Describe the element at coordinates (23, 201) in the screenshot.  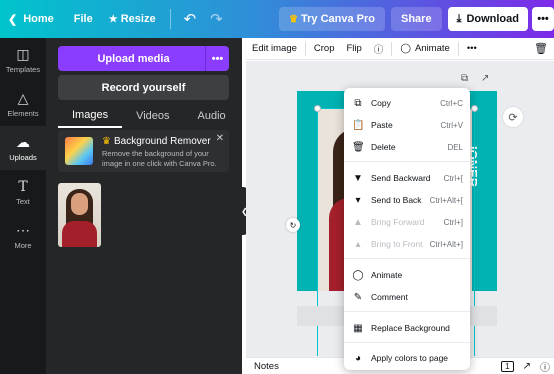
I see `rail-item-label: Text` at that location.